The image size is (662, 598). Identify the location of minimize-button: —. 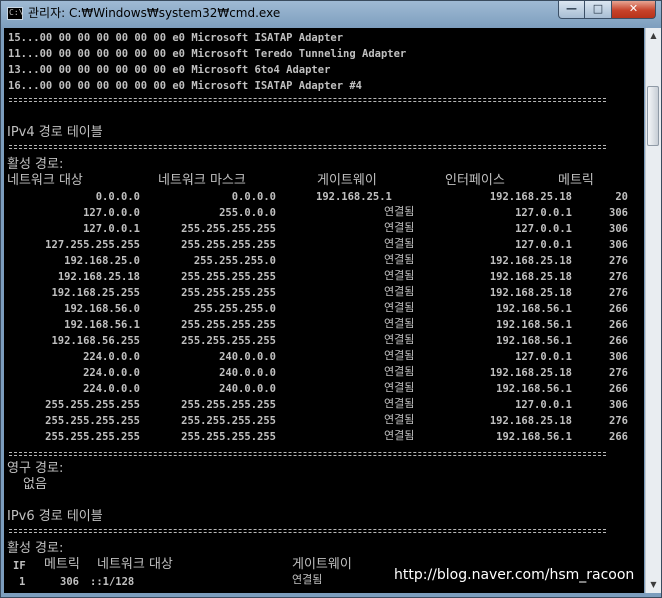
(571, 10).